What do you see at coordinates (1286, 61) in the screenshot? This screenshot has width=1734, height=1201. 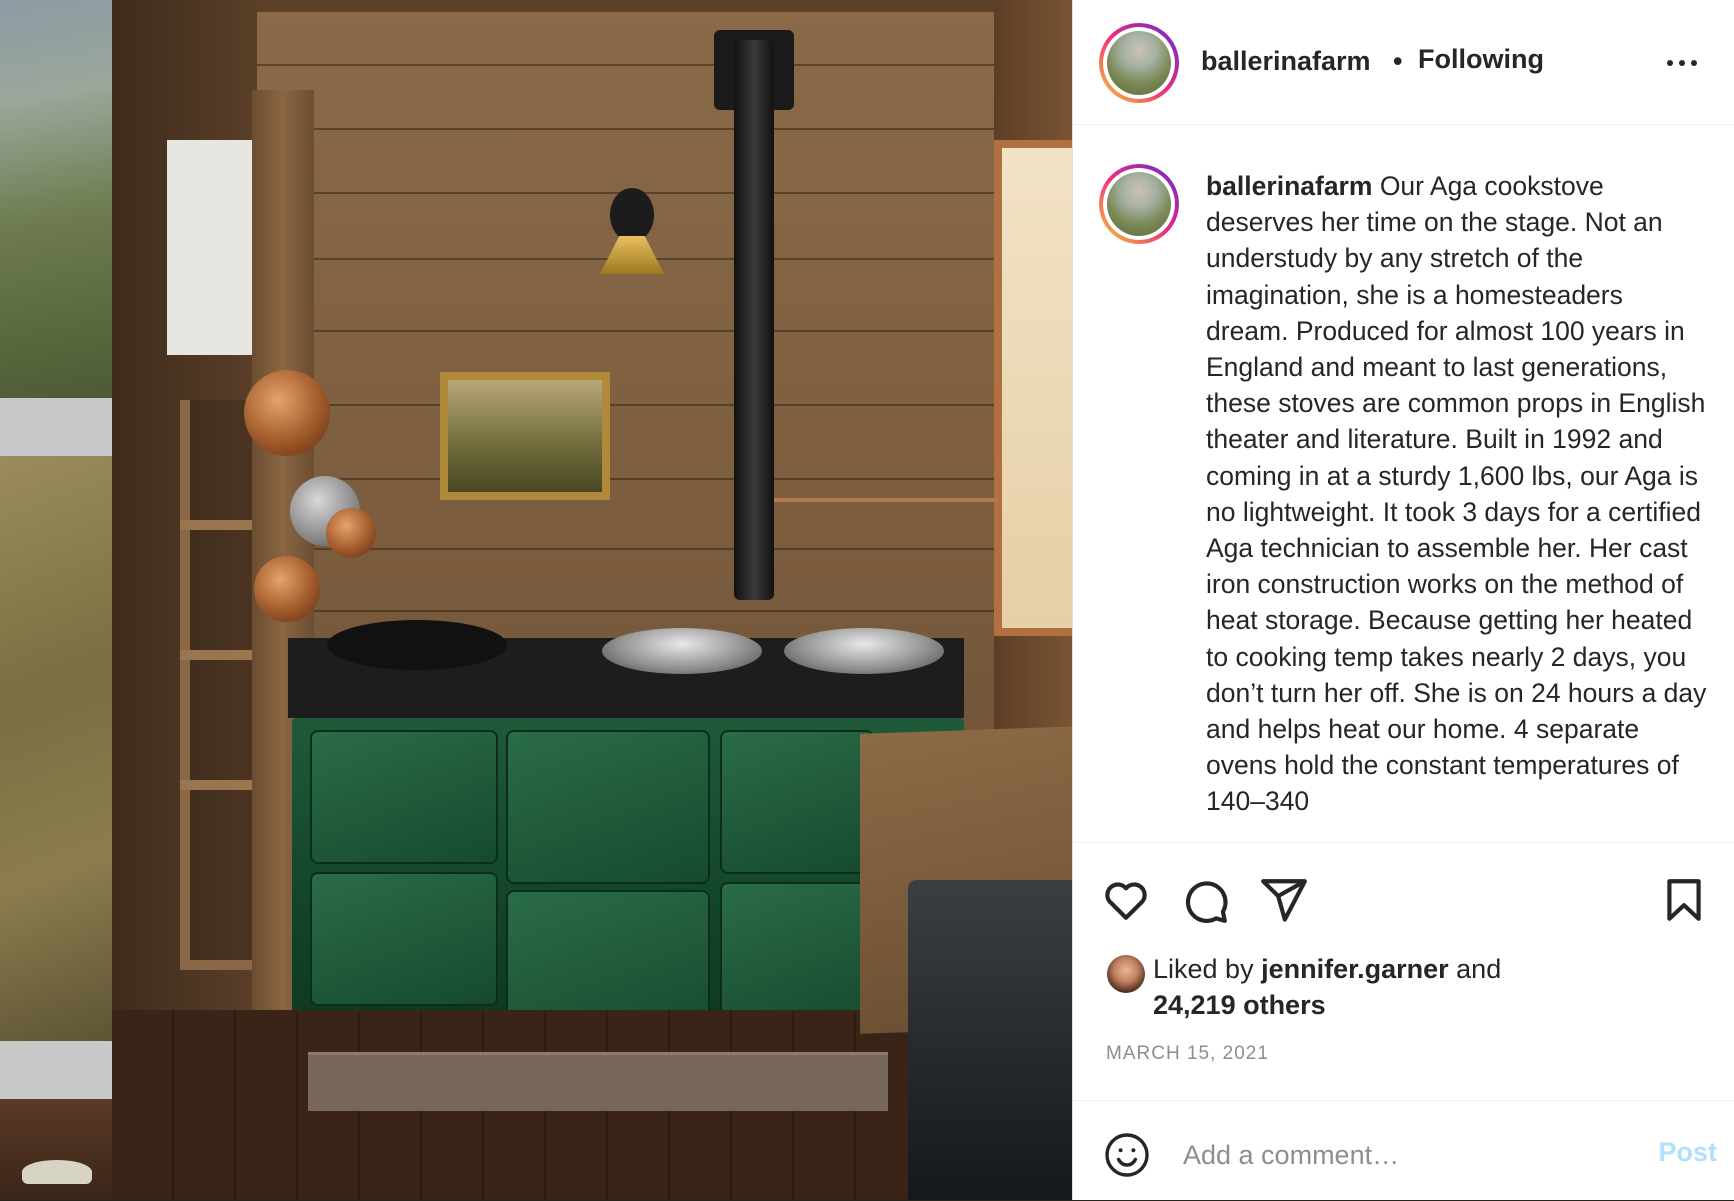 I see `author-username: ballerinafarm` at bounding box center [1286, 61].